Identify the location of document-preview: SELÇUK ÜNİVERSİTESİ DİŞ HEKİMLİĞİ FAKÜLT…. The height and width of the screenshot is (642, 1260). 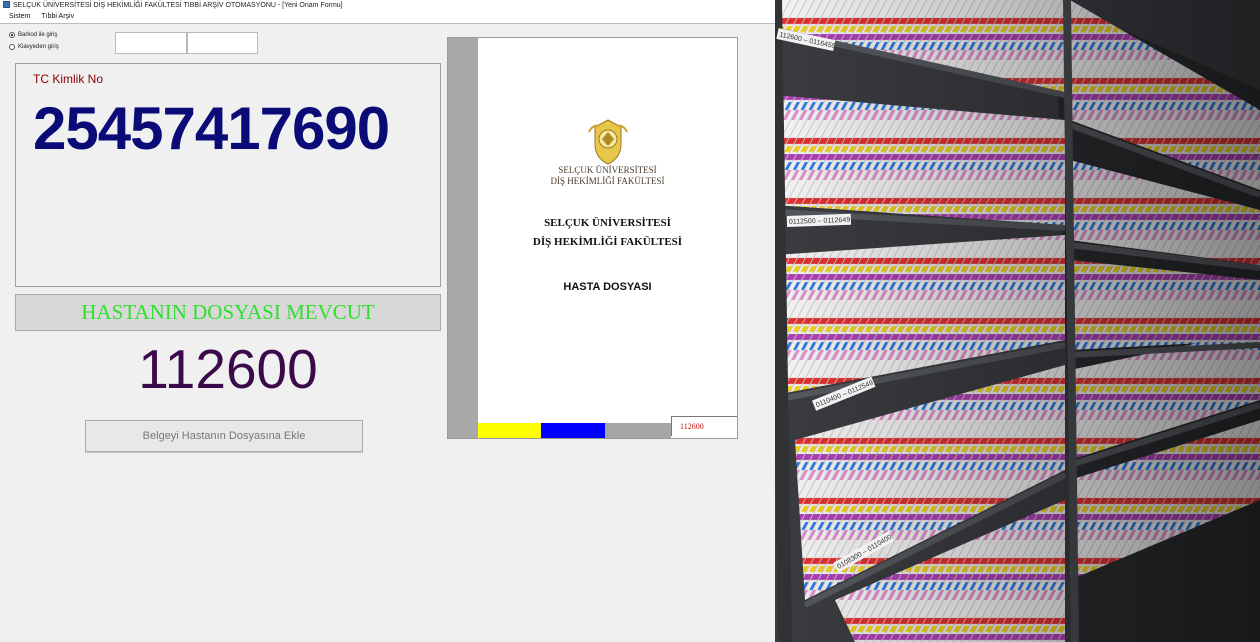
(592, 238).